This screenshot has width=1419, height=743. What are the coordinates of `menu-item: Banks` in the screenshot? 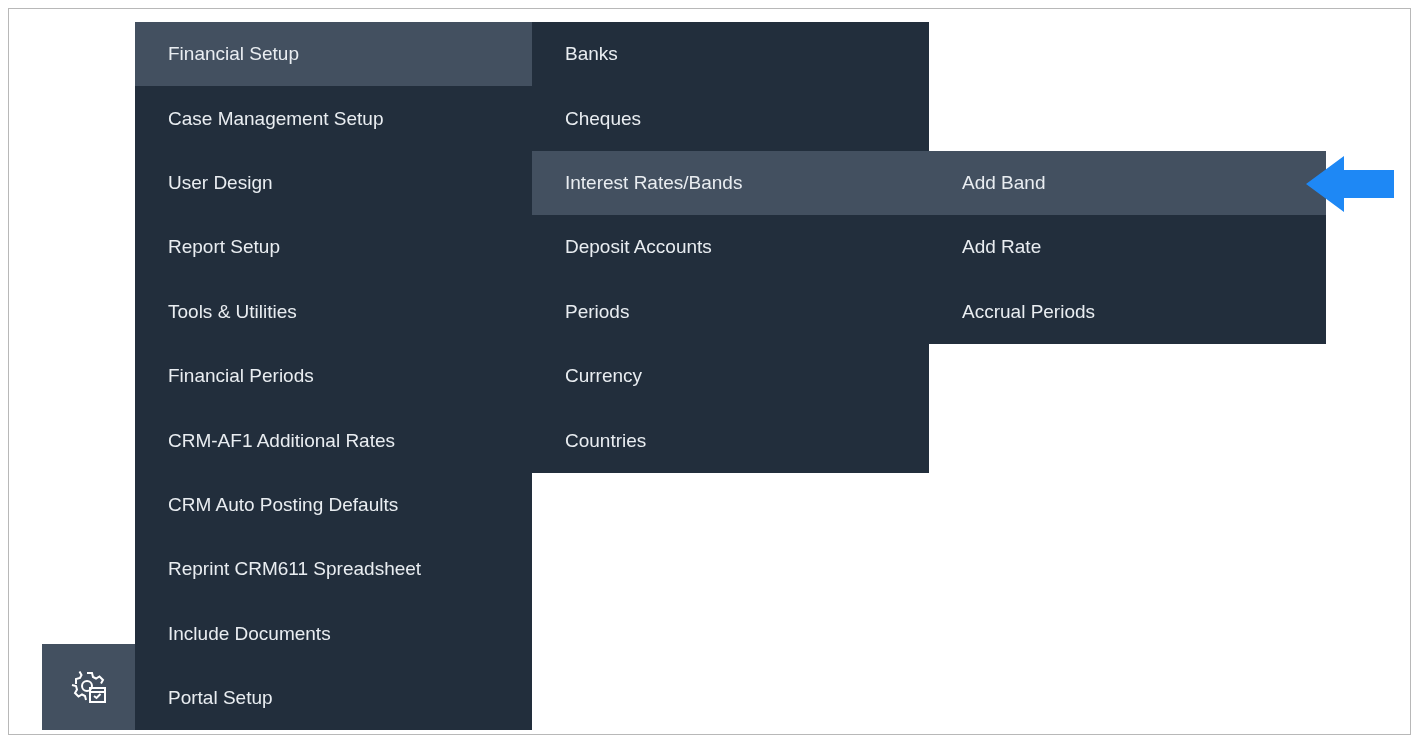 It's located at (730, 54).